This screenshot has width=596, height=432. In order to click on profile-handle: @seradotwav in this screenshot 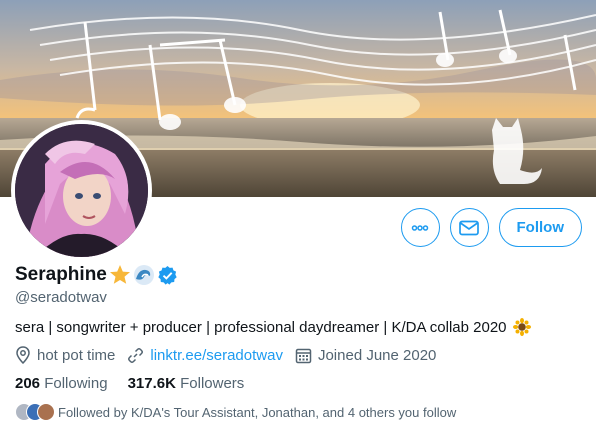, I will do `click(61, 297)`.